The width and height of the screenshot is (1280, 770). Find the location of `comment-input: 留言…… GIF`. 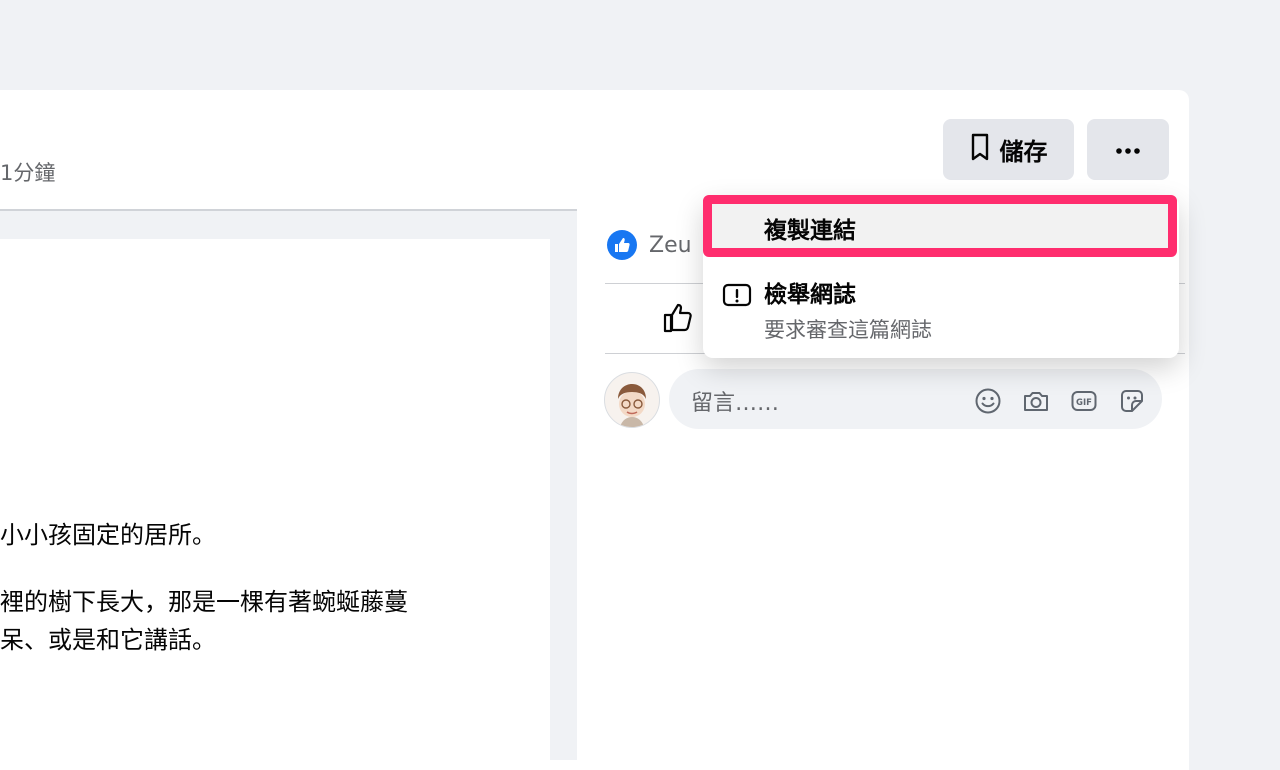

comment-input: 留言…… GIF is located at coordinates (915, 399).